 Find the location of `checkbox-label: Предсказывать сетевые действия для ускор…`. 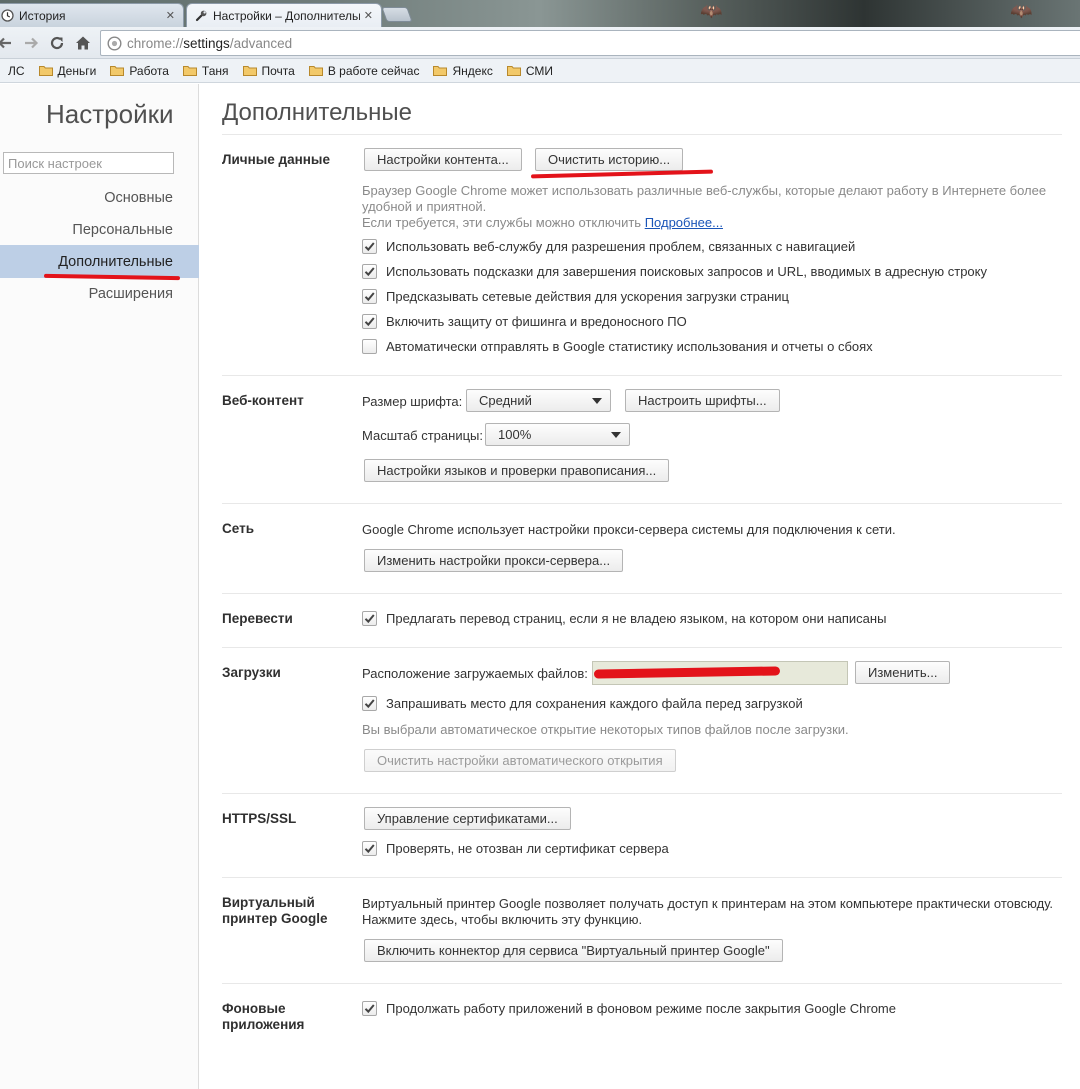

checkbox-label: Предсказывать сетевые действия для ускор… is located at coordinates (587, 296).